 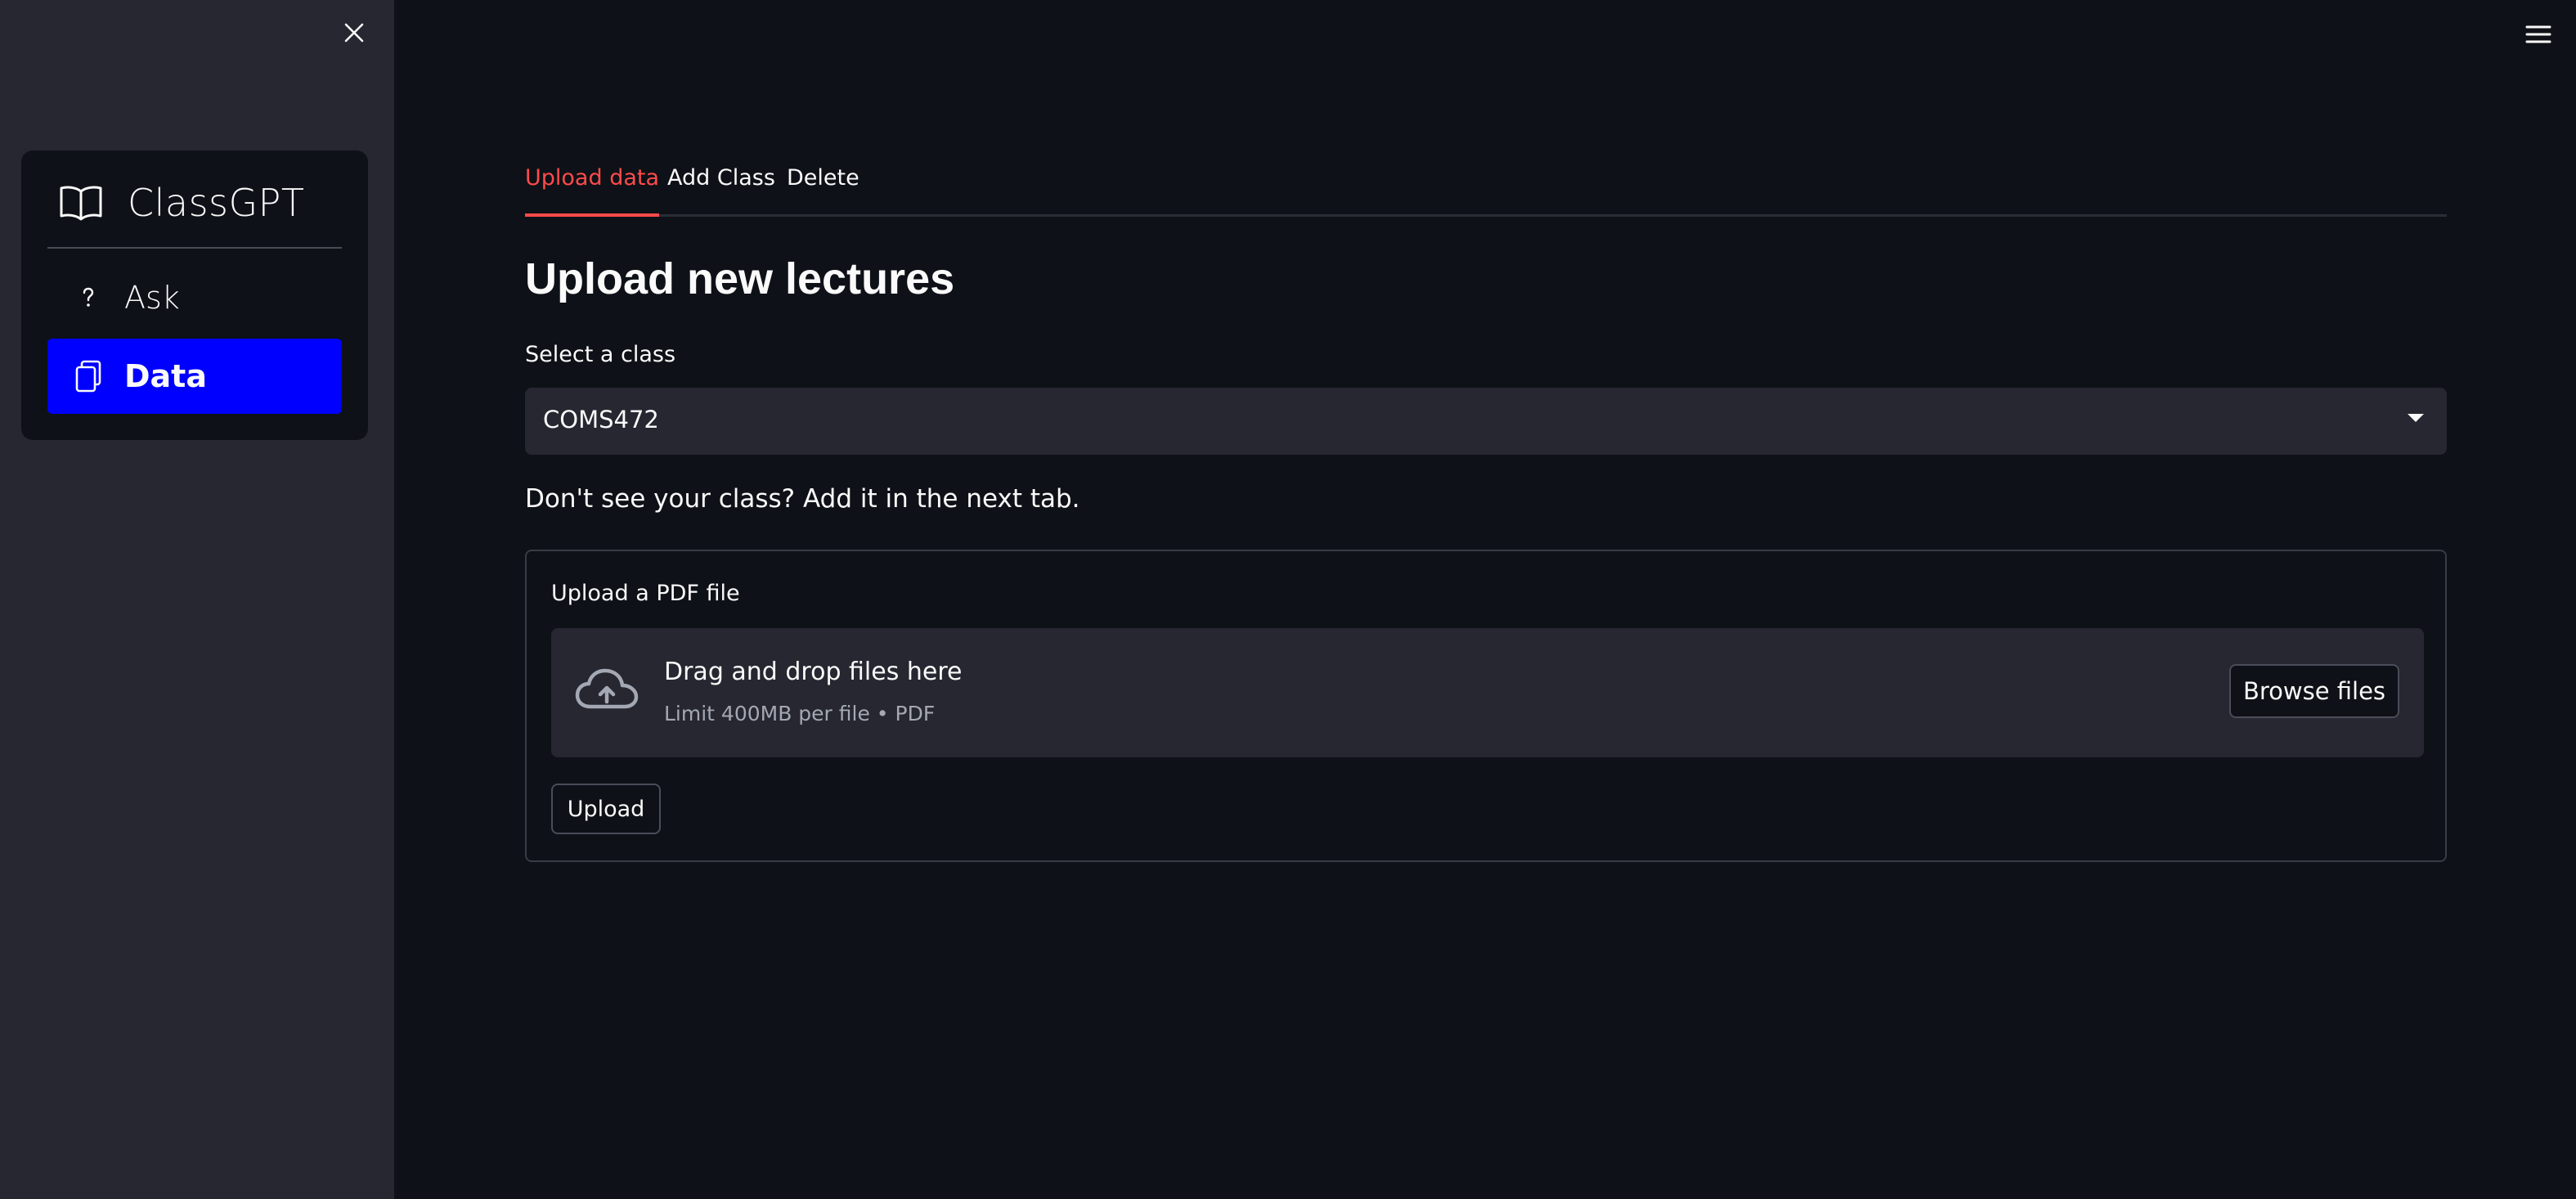 I want to click on class-select-value: COMS472, so click(x=601, y=419).